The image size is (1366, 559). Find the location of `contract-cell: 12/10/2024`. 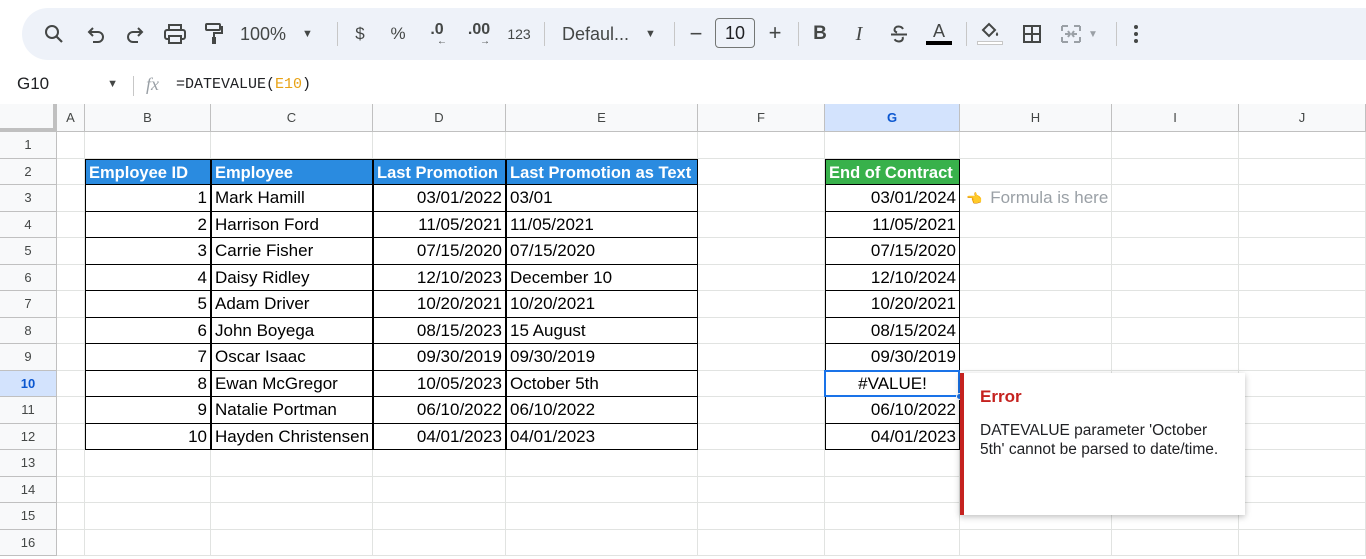

contract-cell: 12/10/2024 is located at coordinates (892, 277).